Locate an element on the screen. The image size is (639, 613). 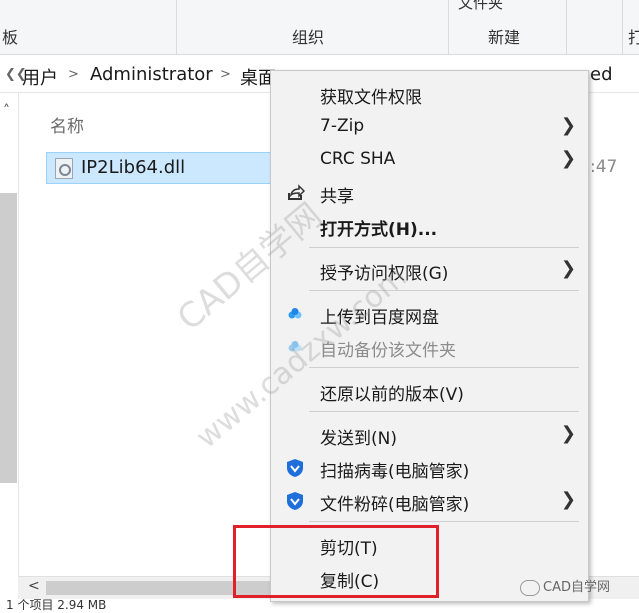
menu-item-give-access: 授予访问权限(G) ❯ is located at coordinates (429, 269).